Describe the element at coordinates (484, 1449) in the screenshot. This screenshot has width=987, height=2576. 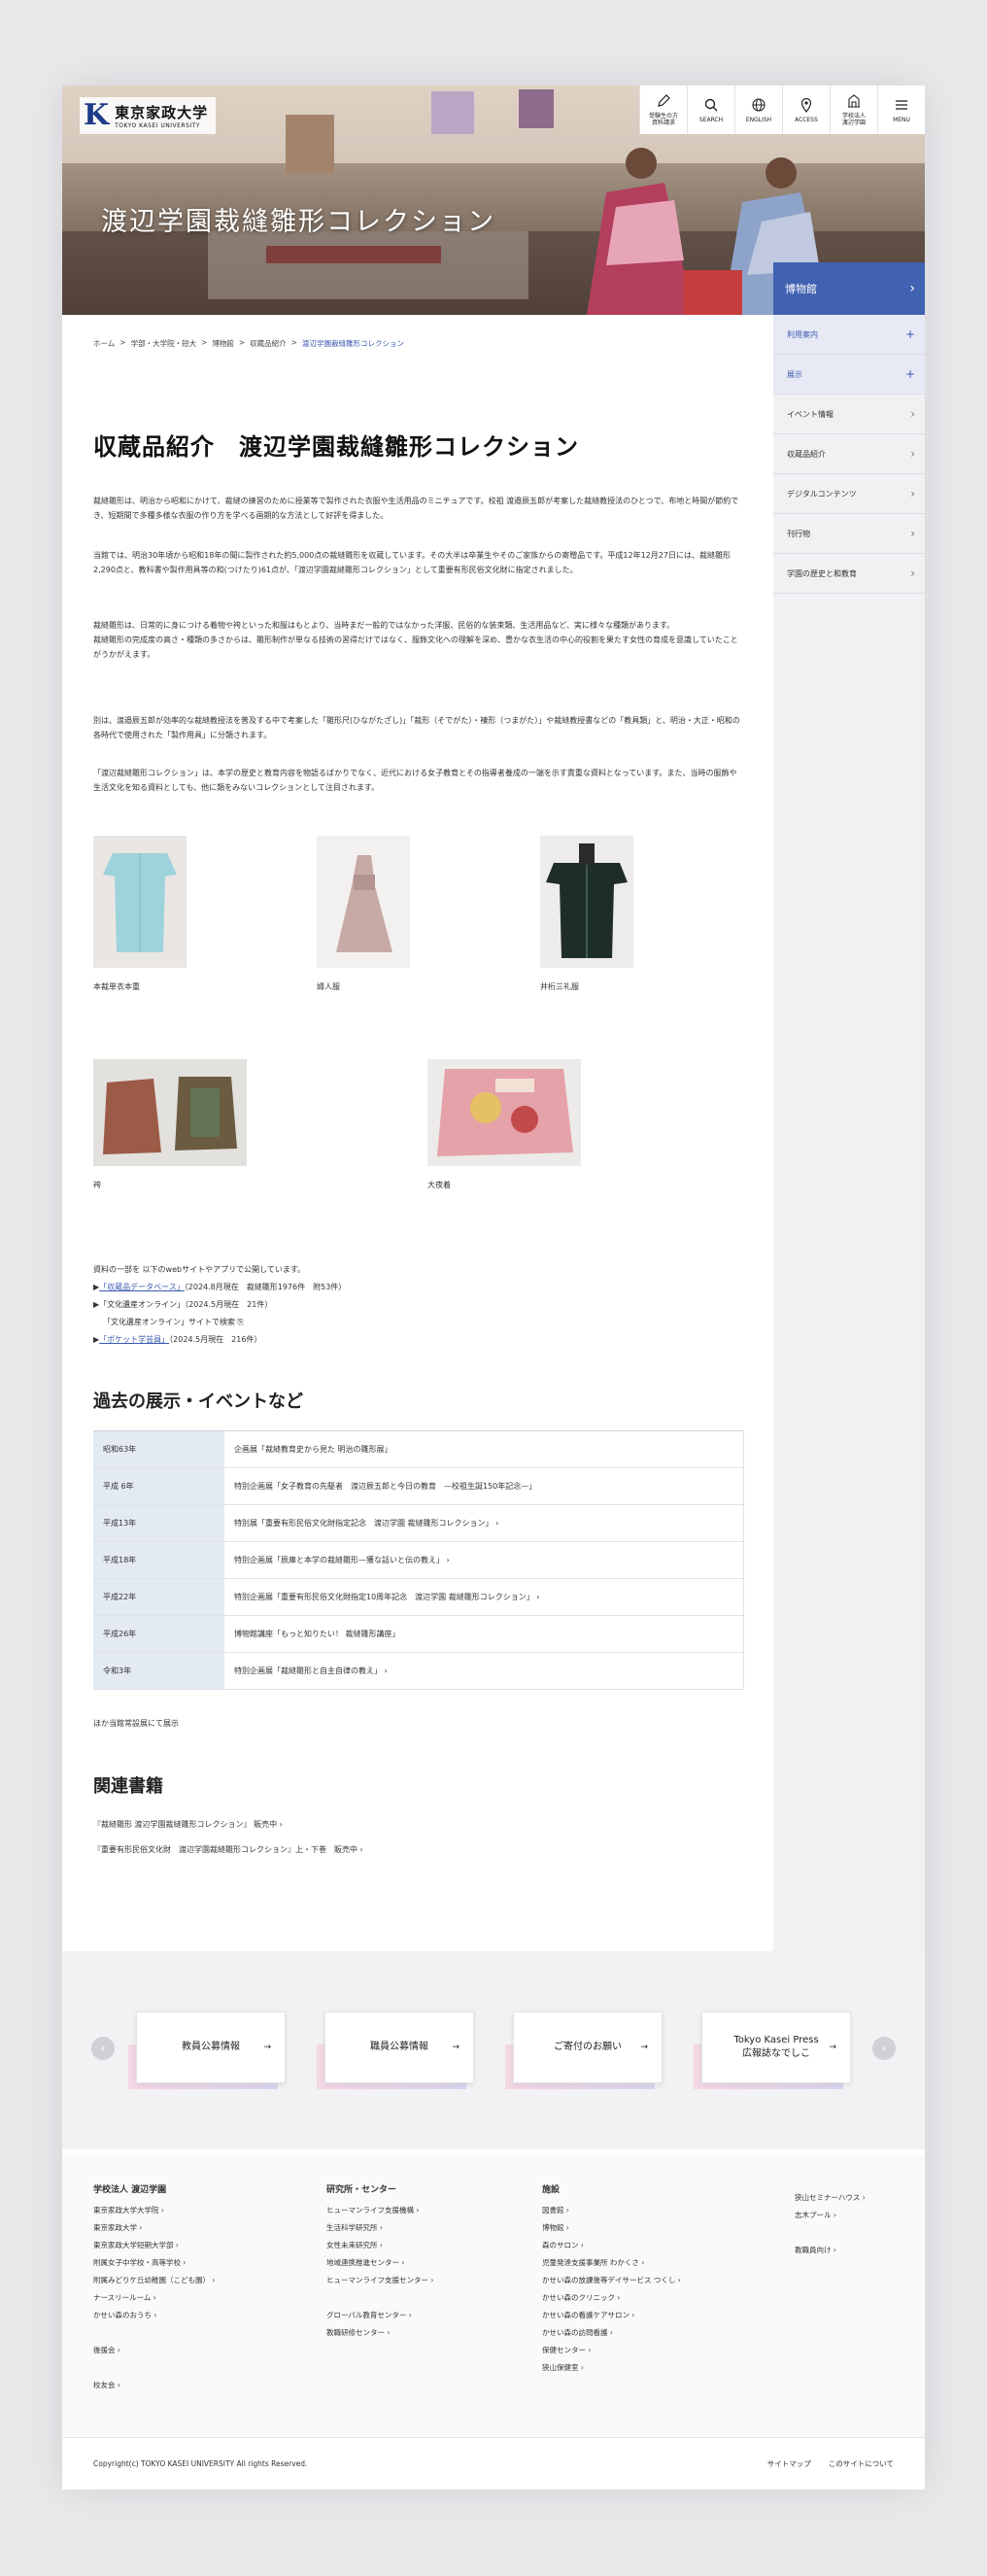
I see `table-cell-event: 企画展「裁縫教育史から見た 明治の雛形展」` at that location.